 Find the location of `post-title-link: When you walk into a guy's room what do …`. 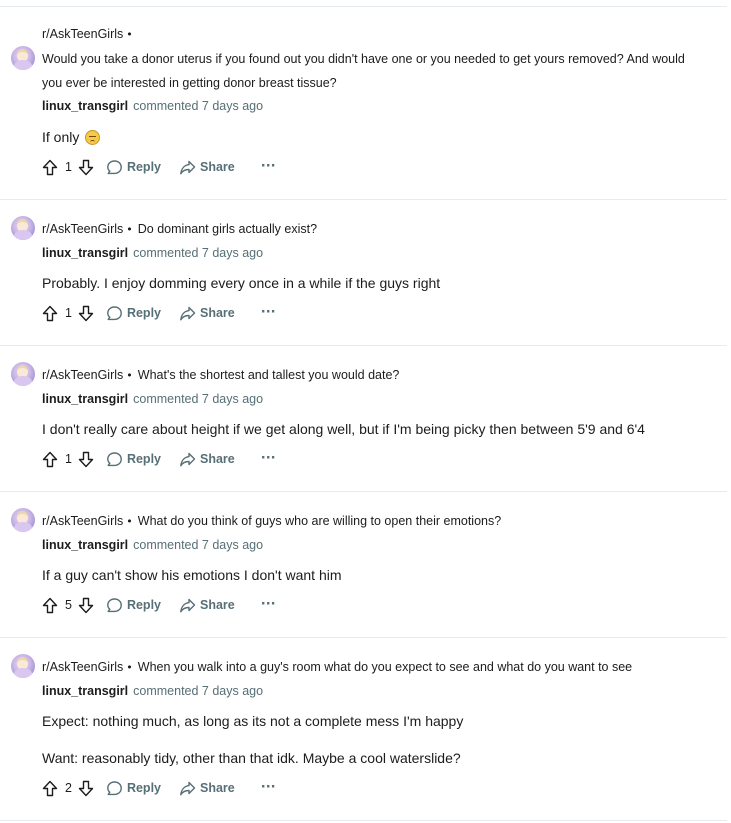

post-title-link: When you walk into a guy's room what do … is located at coordinates (385, 667).